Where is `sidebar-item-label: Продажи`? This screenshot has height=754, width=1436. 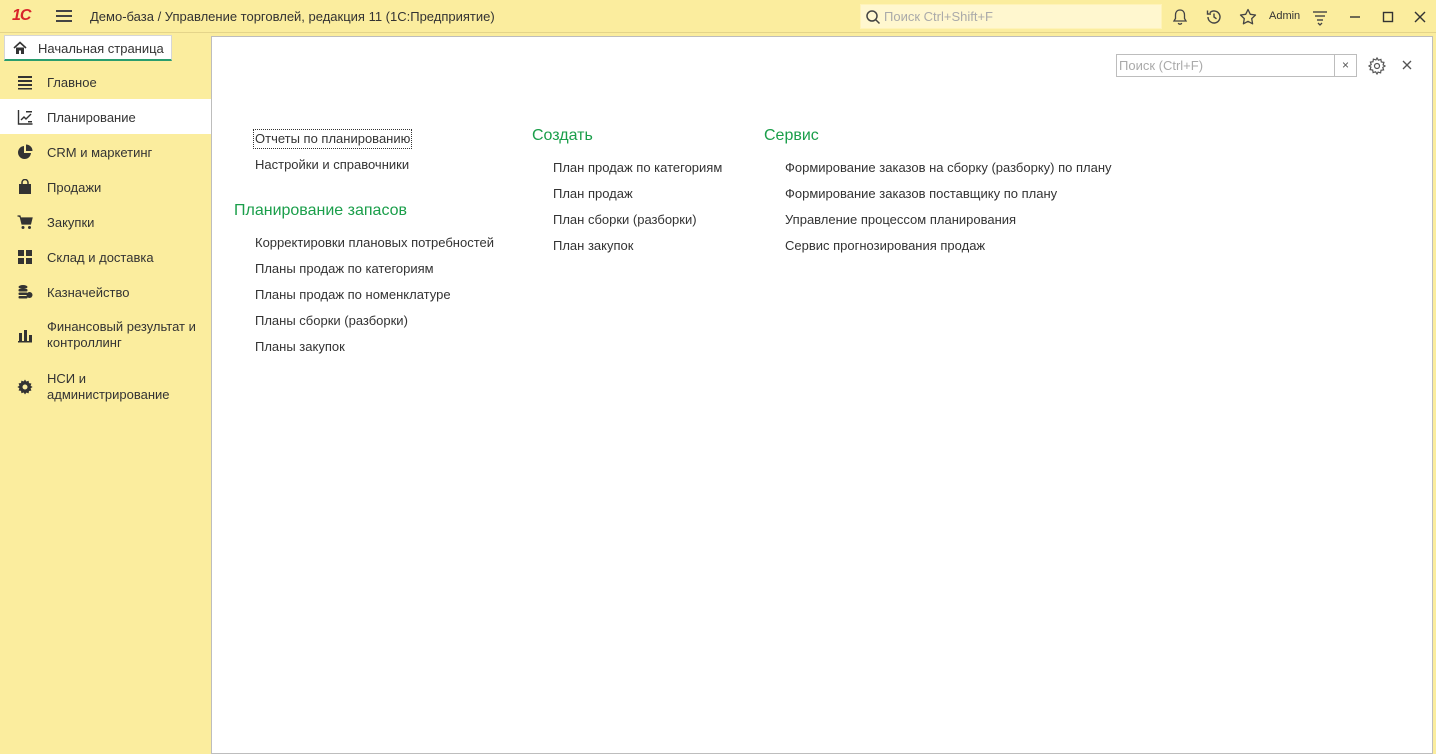 sidebar-item-label: Продажи is located at coordinates (74, 187).